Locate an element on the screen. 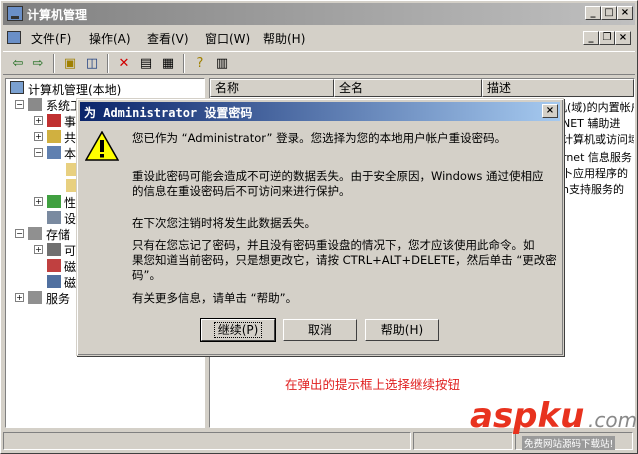 This screenshot has width=638, height=454. dialog-message-usage-3: 码”。 is located at coordinates (146, 275).